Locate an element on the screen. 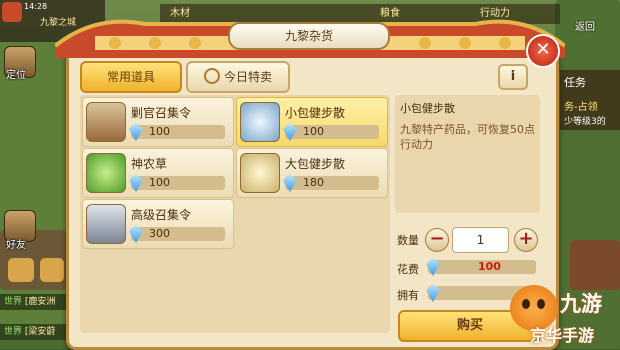 The width and height of the screenshot is (620, 350). return-label: 返回 is located at coordinates (585, 25).